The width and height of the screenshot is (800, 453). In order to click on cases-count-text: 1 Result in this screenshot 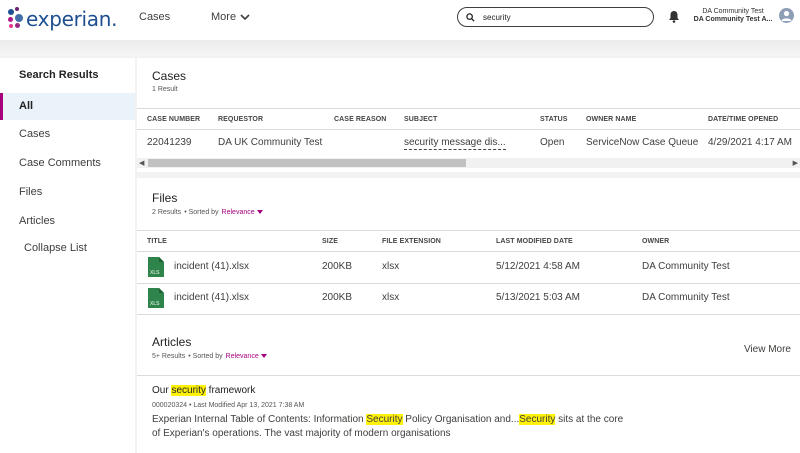, I will do `click(165, 89)`.